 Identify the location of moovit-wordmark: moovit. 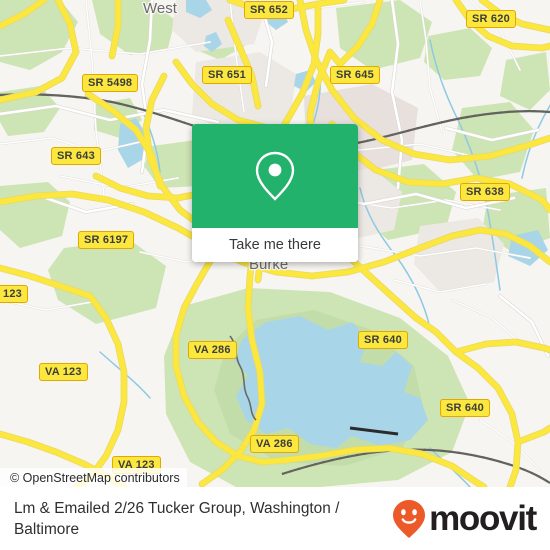
(483, 518).